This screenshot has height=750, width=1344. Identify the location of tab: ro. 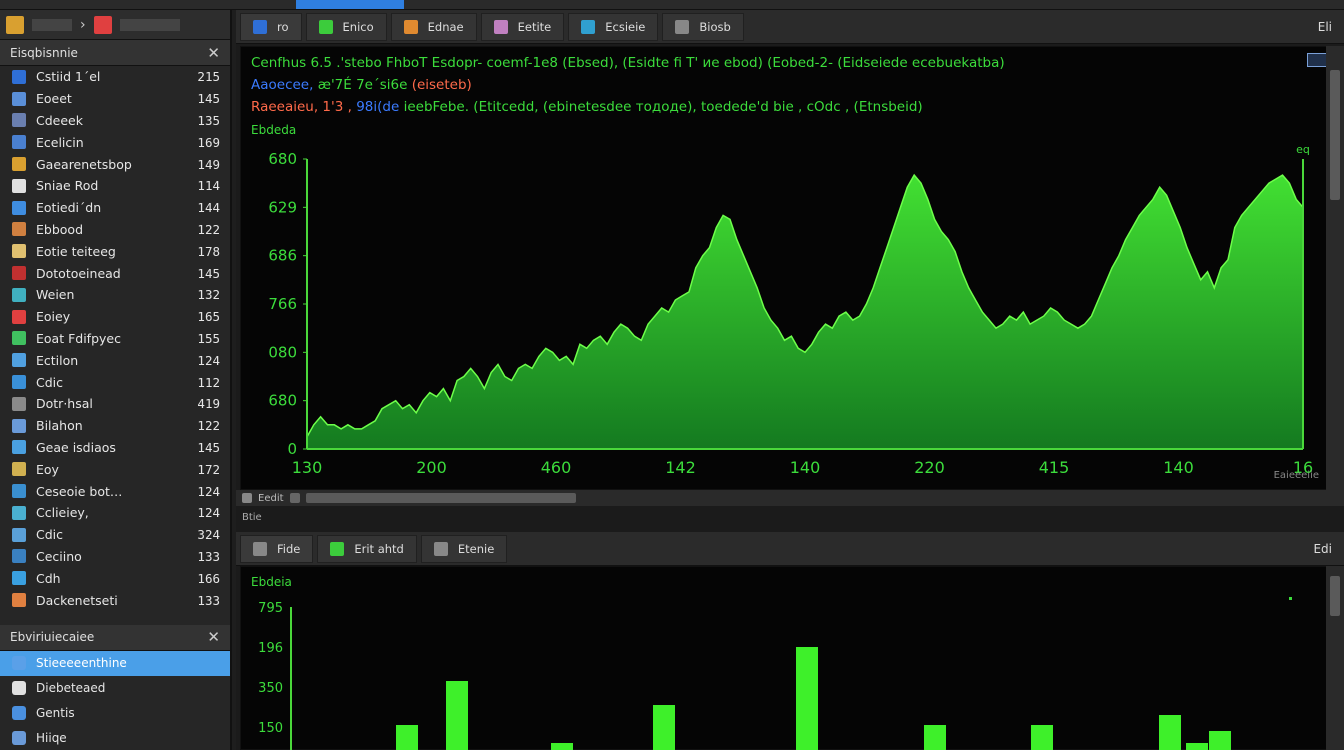
(271, 26).